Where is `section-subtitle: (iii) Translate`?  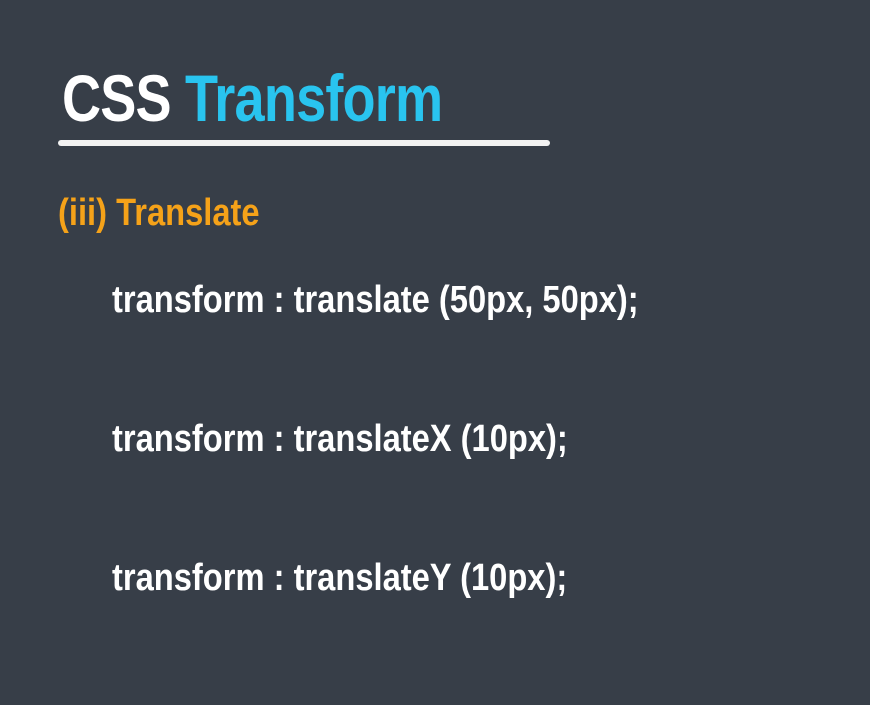
section-subtitle: (iii) Translate is located at coordinates (159, 213).